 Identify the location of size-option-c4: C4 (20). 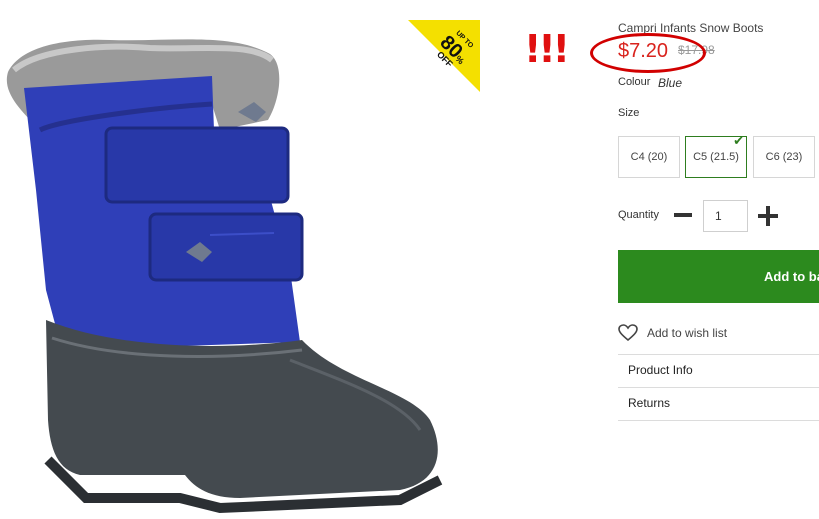
(649, 157).